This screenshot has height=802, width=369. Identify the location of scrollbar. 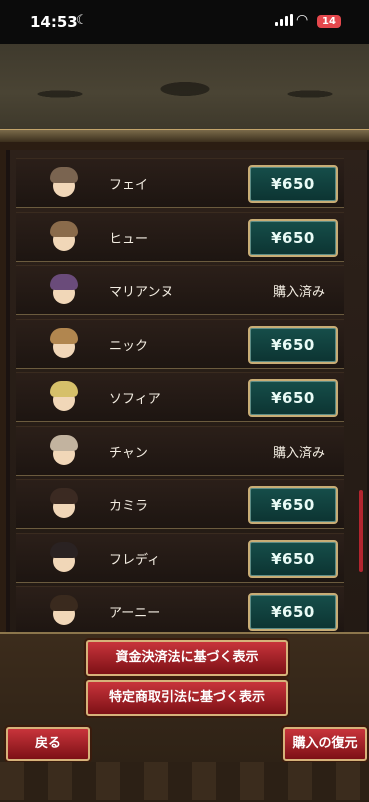
(361, 531).